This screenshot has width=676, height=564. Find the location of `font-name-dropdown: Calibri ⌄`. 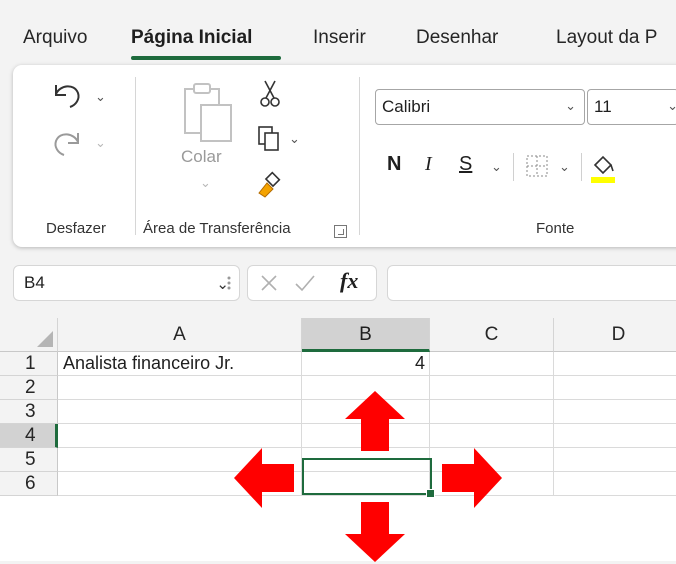

font-name-dropdown: Calibri ⌄ is located at coordinates (480, 107).